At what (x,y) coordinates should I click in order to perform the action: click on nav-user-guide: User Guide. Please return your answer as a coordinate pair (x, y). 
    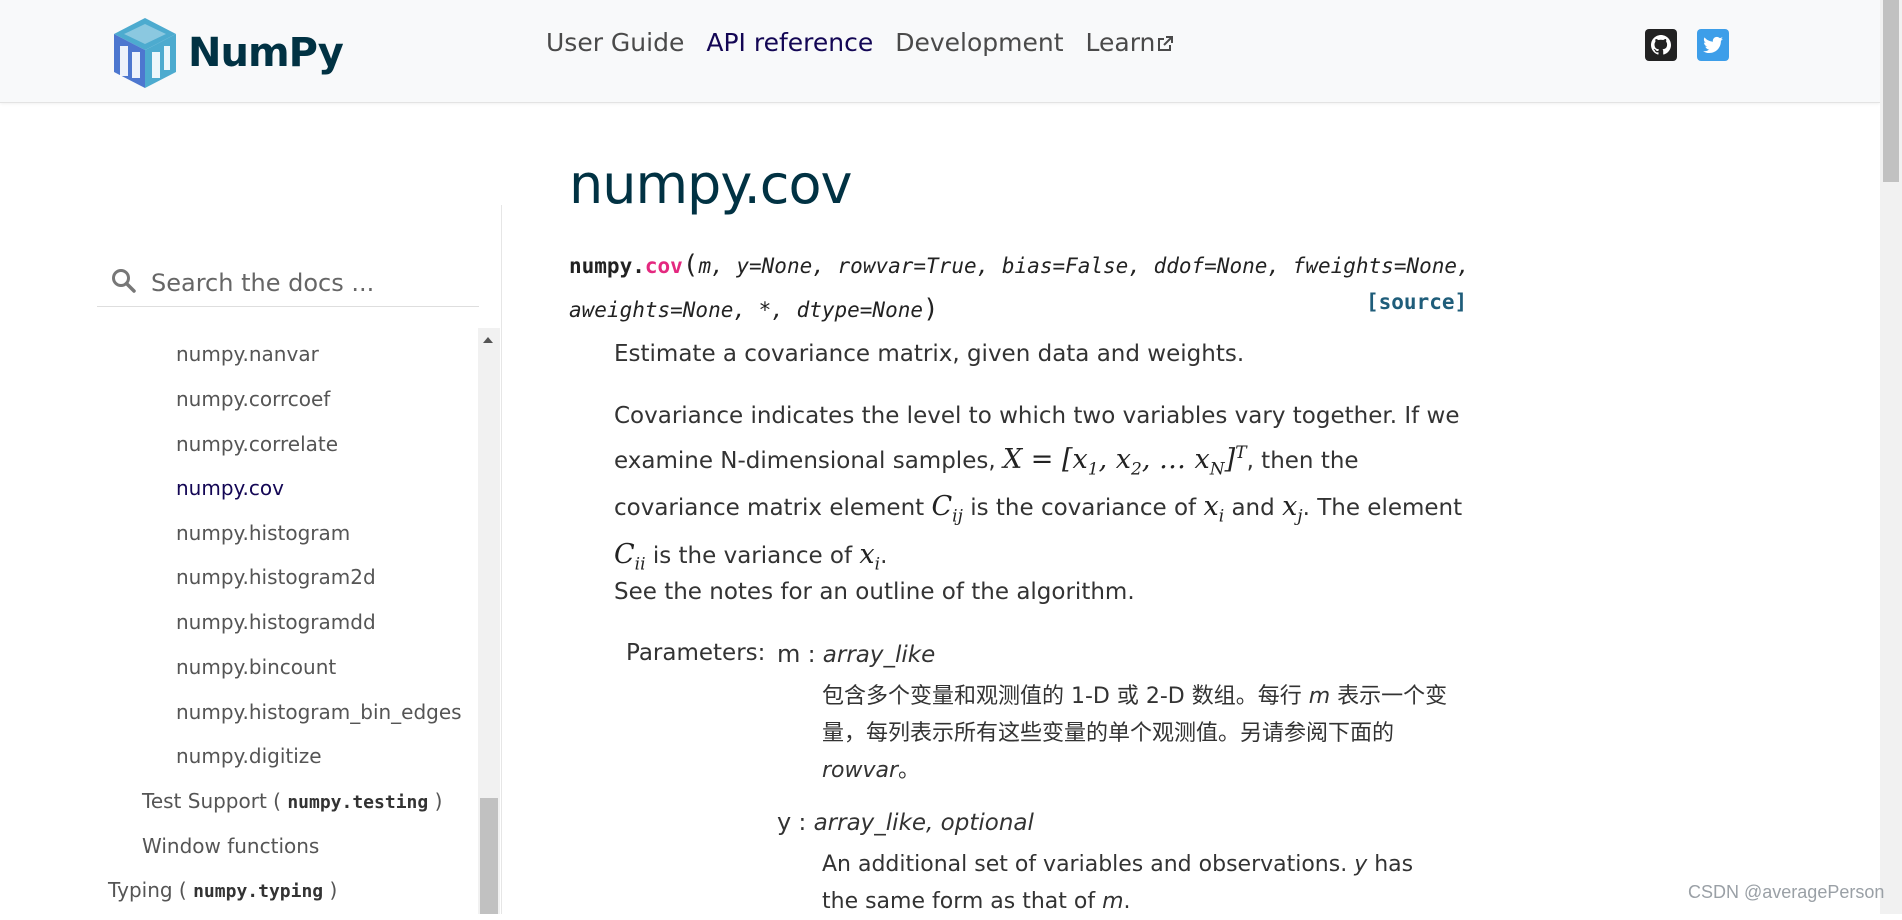
    Looking at the image, I should click on (615, 42).